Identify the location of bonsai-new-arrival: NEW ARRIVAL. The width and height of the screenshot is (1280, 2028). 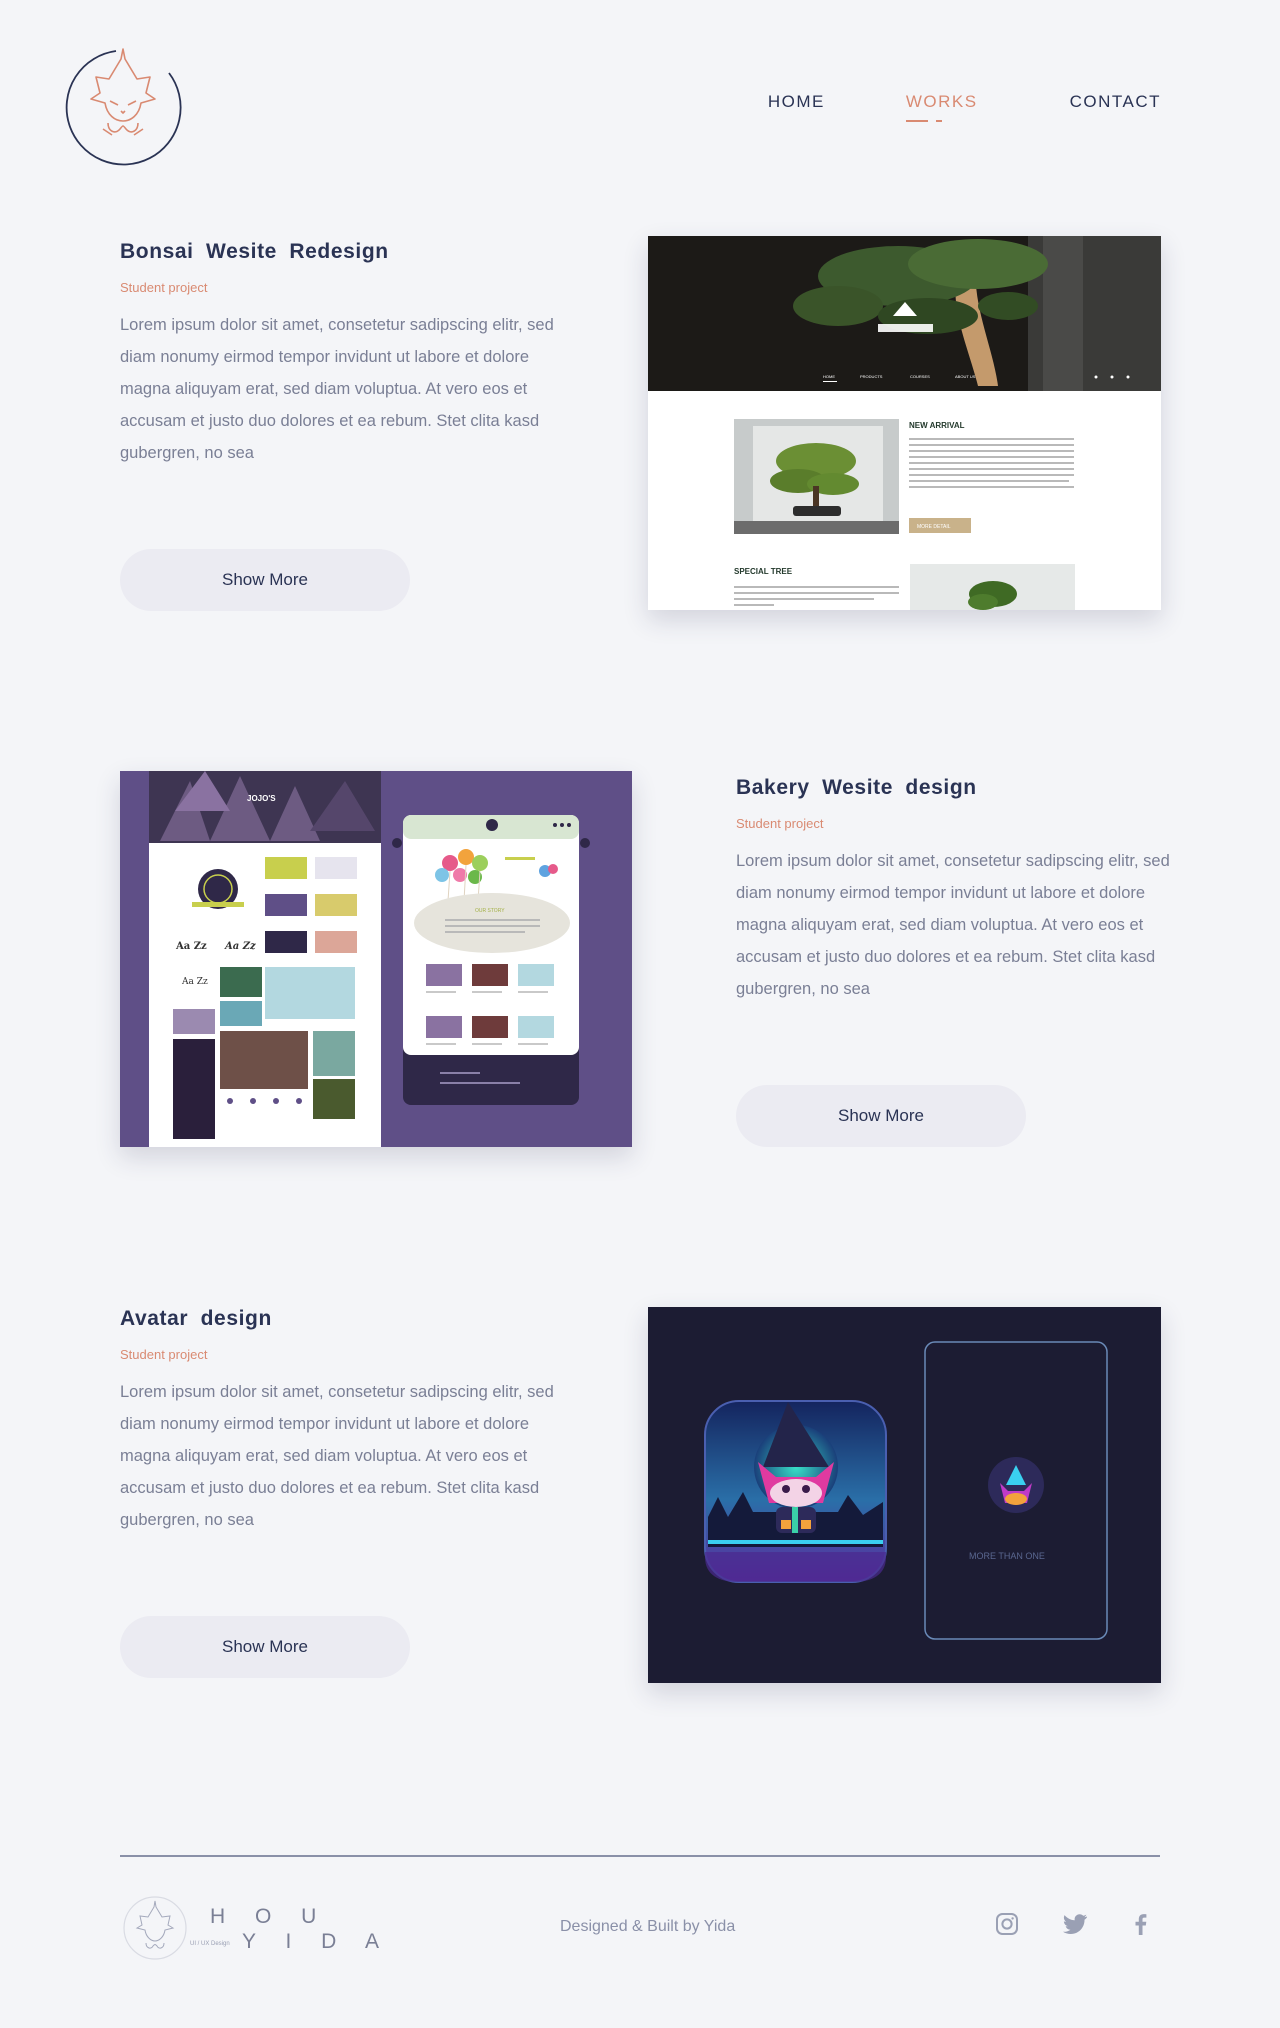
(937, 425).